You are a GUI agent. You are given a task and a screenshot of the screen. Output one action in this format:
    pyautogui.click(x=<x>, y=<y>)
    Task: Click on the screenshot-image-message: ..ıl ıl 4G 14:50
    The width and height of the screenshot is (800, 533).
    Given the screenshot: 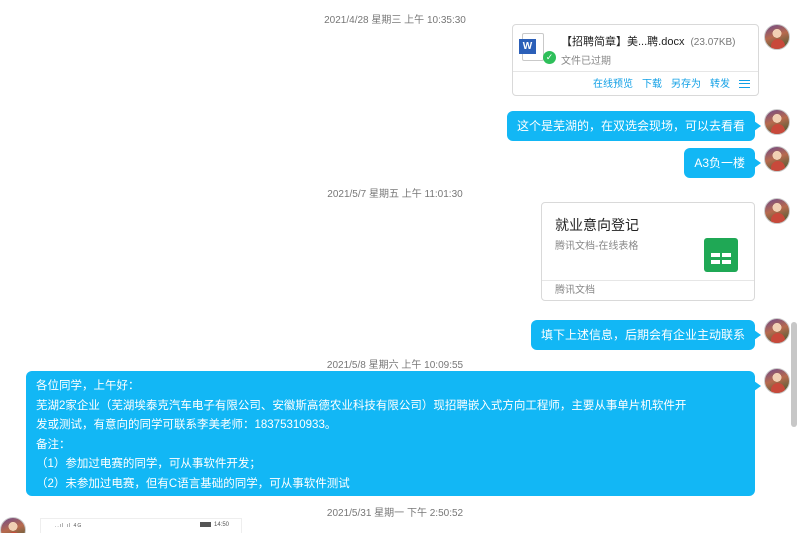 What is the action you would take?
    pyautogui.click(x=141, y=525)
    